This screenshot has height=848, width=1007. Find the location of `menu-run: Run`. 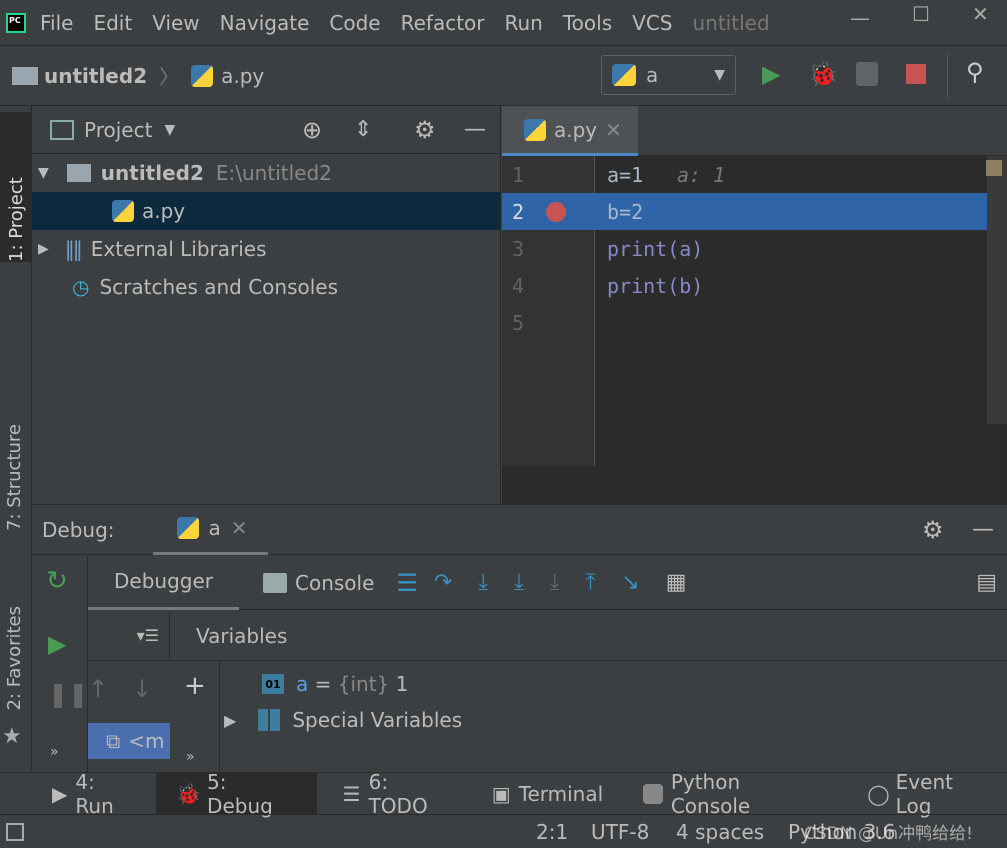

menu-run: Run is located at coordinates (524, 23).